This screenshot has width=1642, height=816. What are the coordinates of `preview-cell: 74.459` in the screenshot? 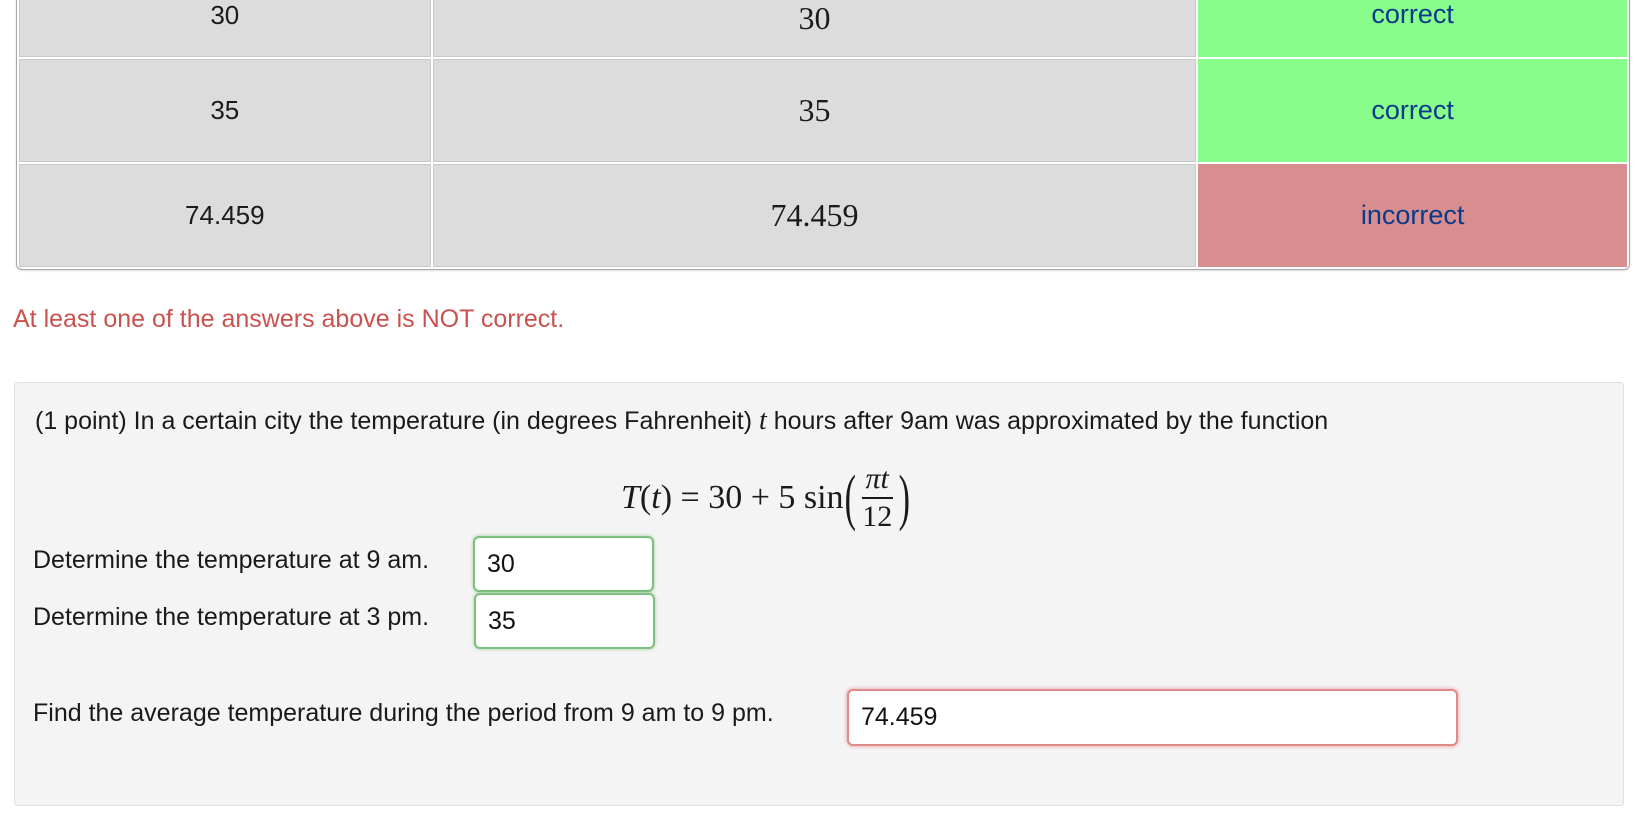 It's located at (814, 215).